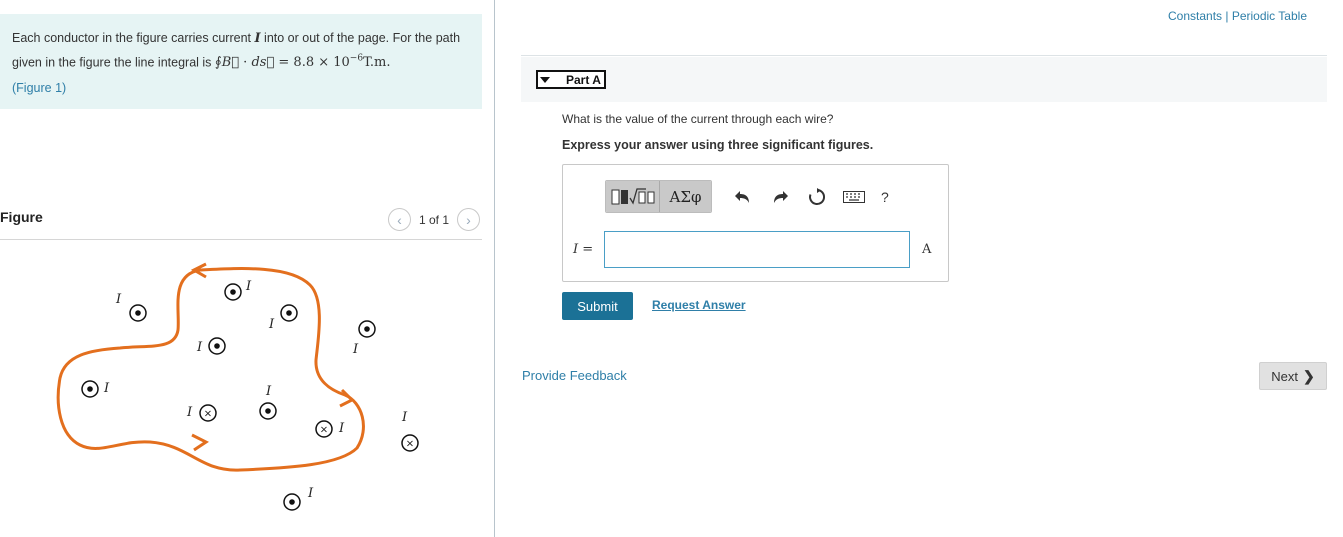  I want to click on next-figure-button: ›, so click(468, 219).